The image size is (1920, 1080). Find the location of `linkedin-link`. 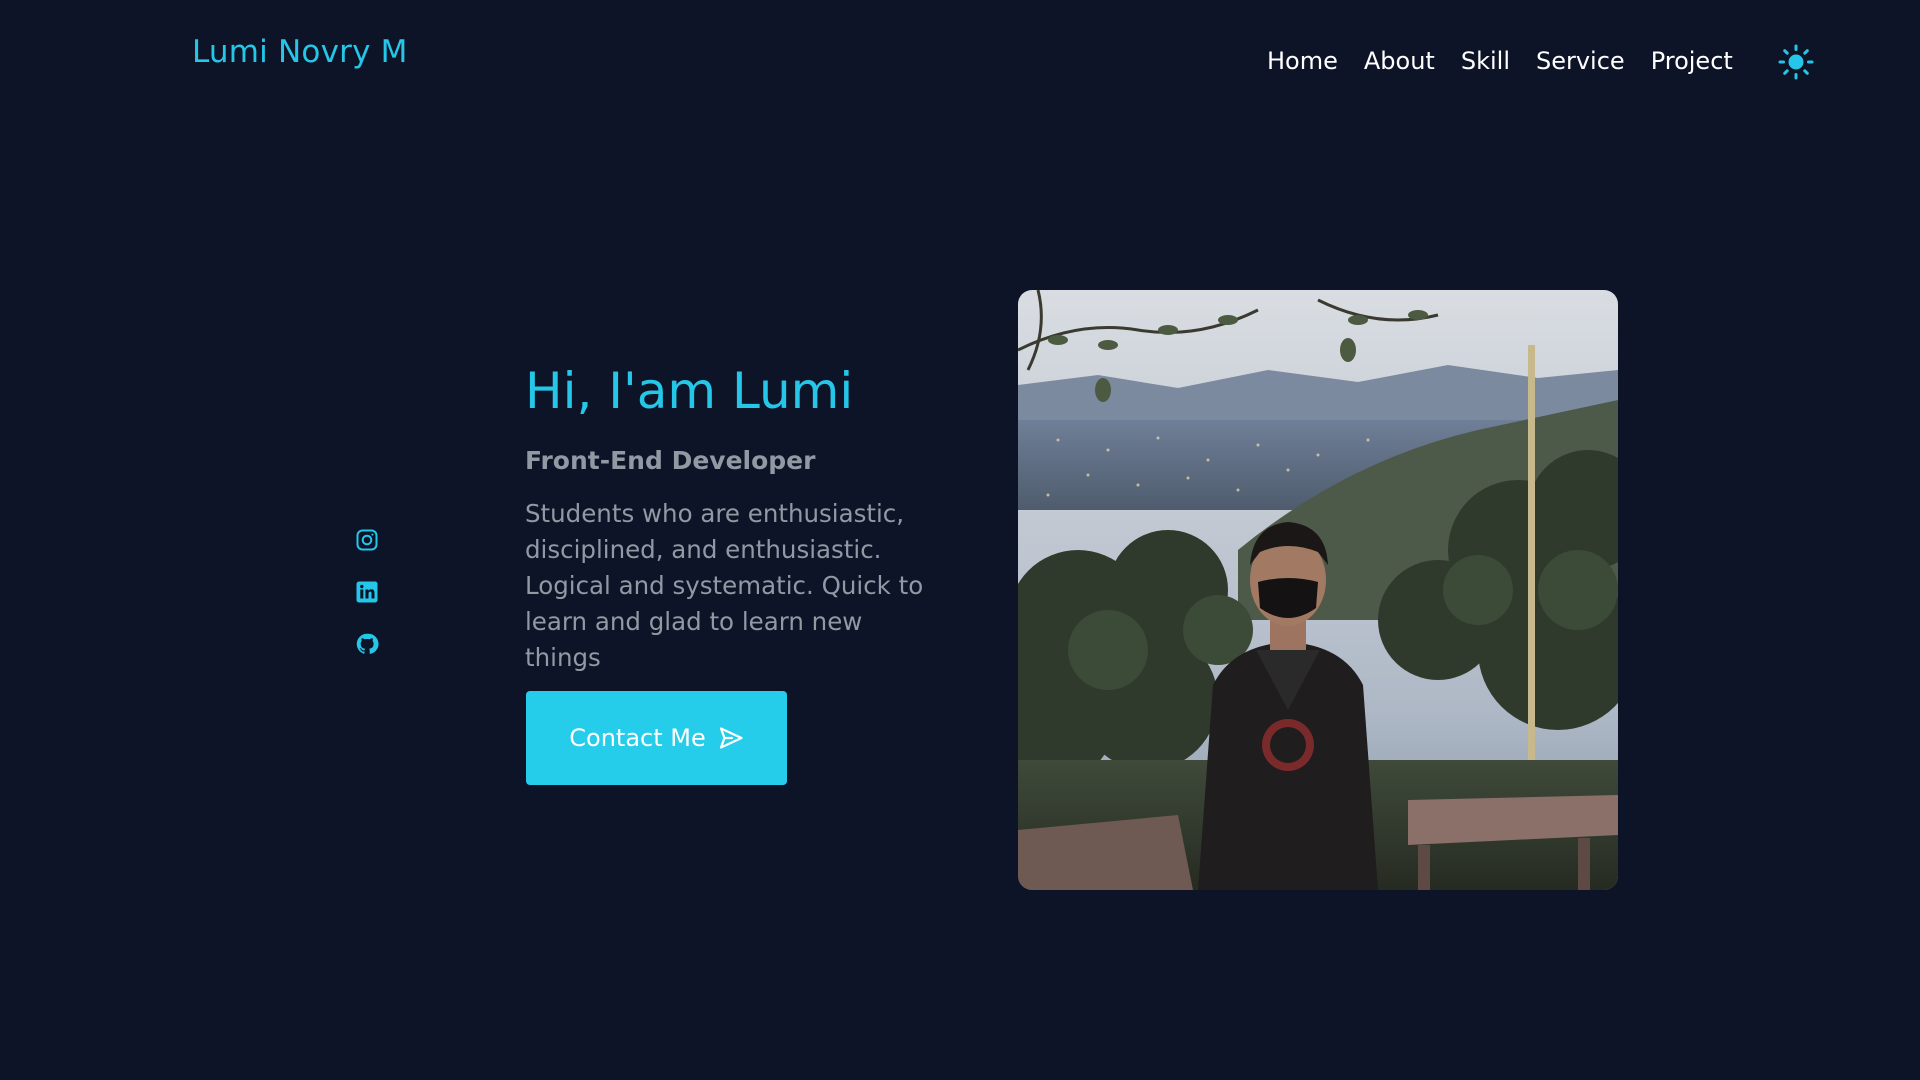

linkedin-link is located at coordinates (367, 592).